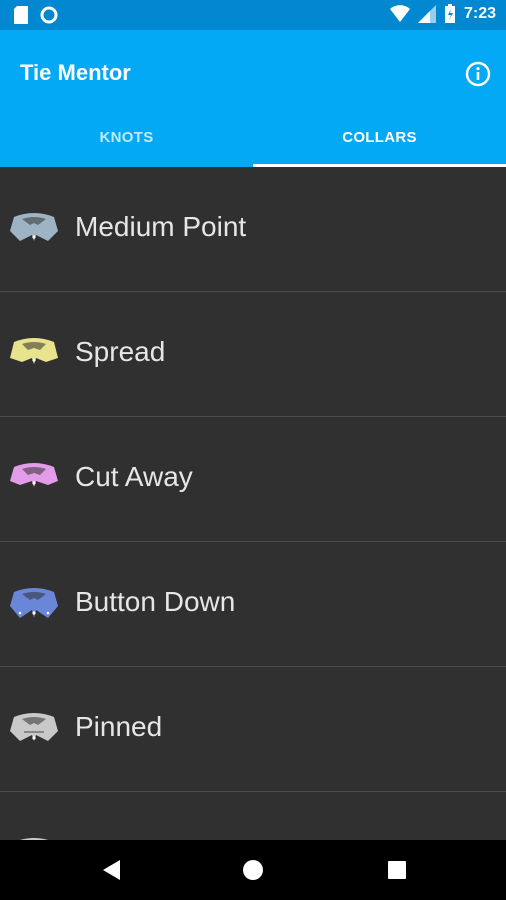 This screenshot has height=900, width=506. I want to click on tab-collars: COLLARS, so click(379, 138).